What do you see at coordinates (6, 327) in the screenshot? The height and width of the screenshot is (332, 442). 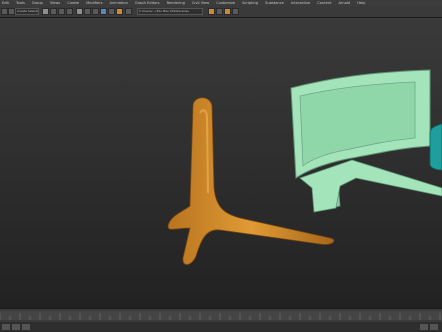 I see `maxscript-icon` at bounding box center [6, 327].